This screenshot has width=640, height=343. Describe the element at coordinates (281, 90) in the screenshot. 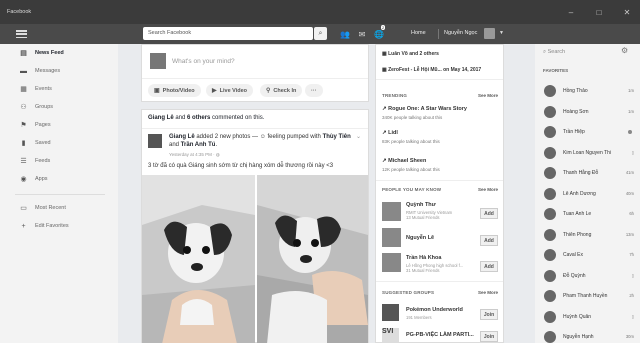

I see `check-in-button: ⚲ Check In` at that location.